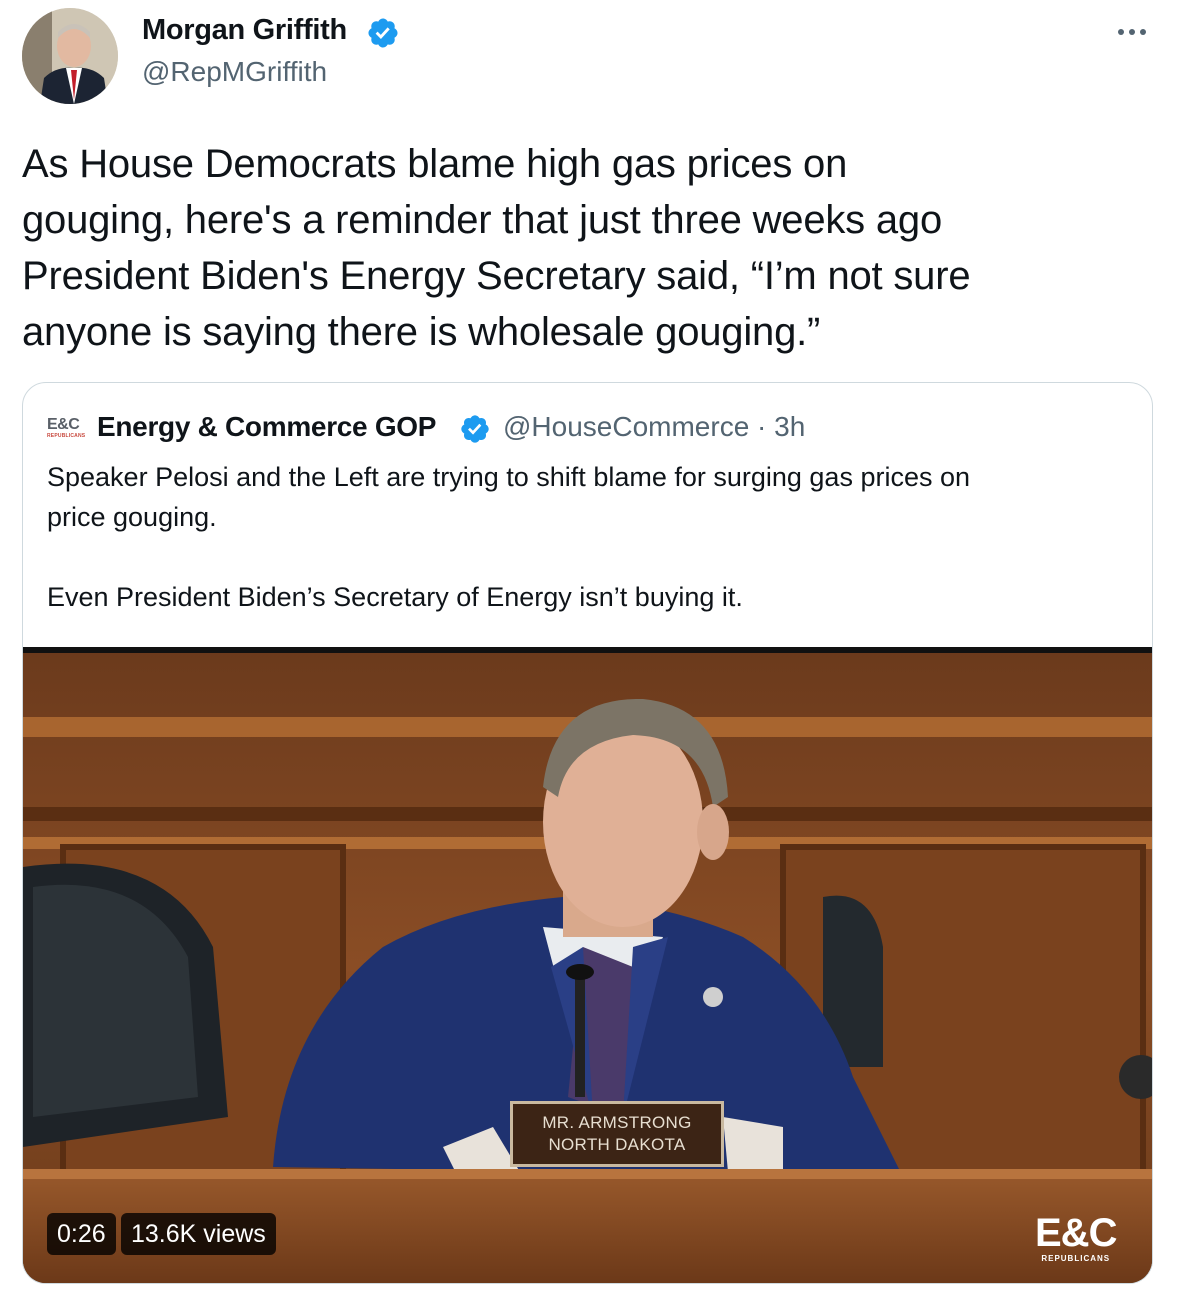 The height and width of the screenshot is (1300, 1182). Describe the element at coordinates (617, 1144) in the screenshot. I see `nameplate-line-2: NORTH DAKOTA` at that location.